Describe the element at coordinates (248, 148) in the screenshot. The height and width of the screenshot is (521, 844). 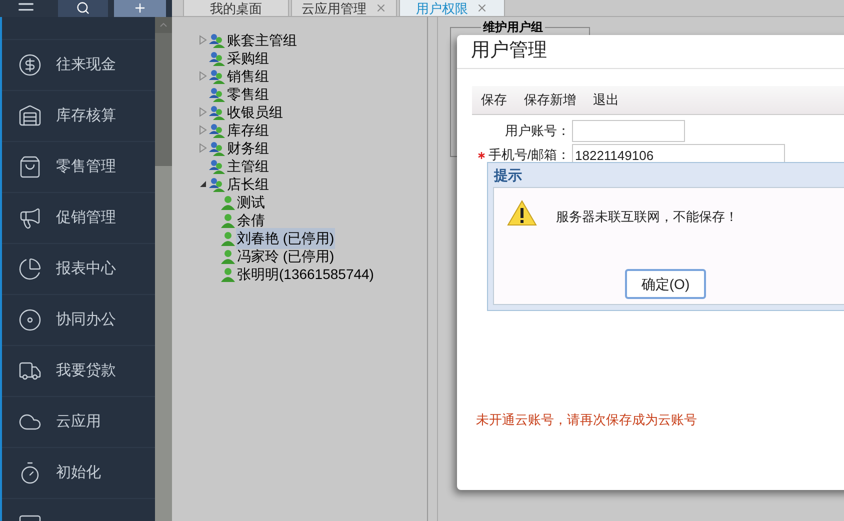
I see `tree-item: 财务组` at that location.